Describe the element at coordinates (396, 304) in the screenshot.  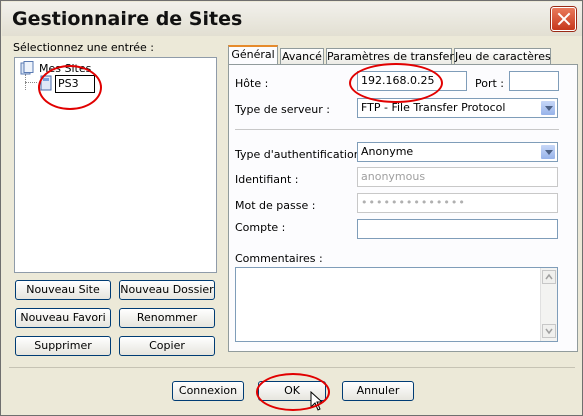
I see `comments-textarea` at that location.